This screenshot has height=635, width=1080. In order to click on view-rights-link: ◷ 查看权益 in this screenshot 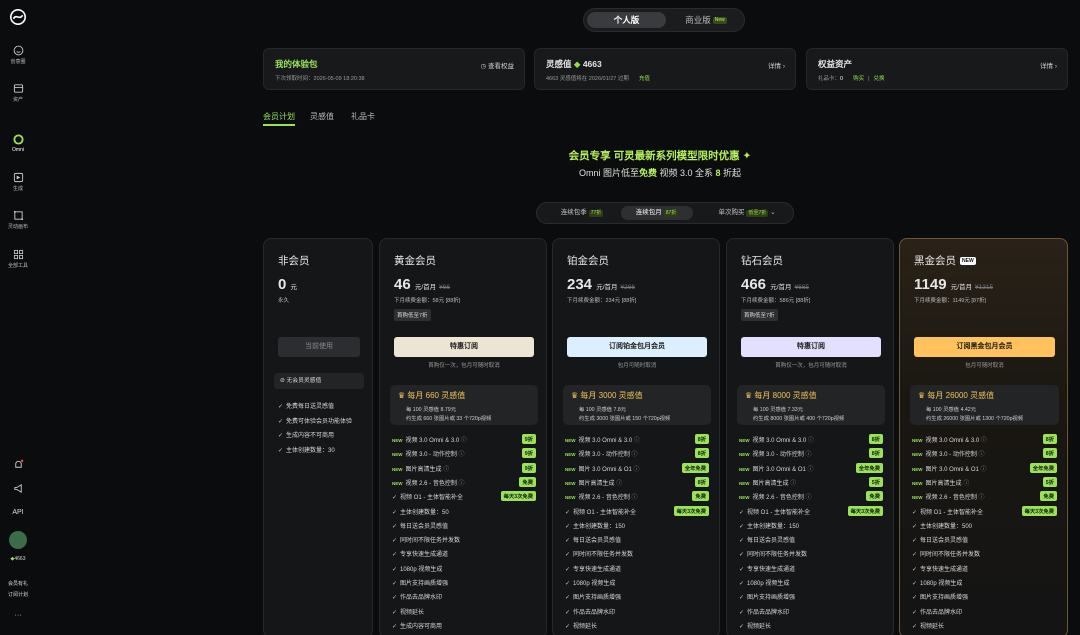, I will do `click(497, 65)`.